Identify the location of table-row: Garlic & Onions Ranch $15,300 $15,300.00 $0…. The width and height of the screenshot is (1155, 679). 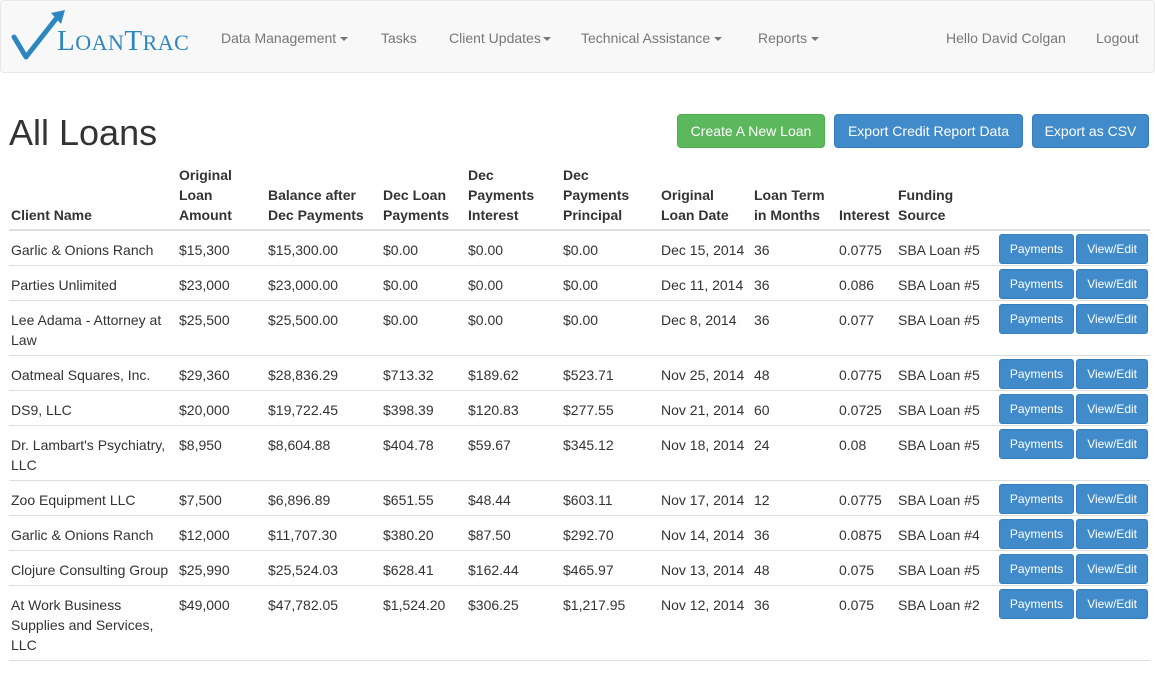
(579, 248).